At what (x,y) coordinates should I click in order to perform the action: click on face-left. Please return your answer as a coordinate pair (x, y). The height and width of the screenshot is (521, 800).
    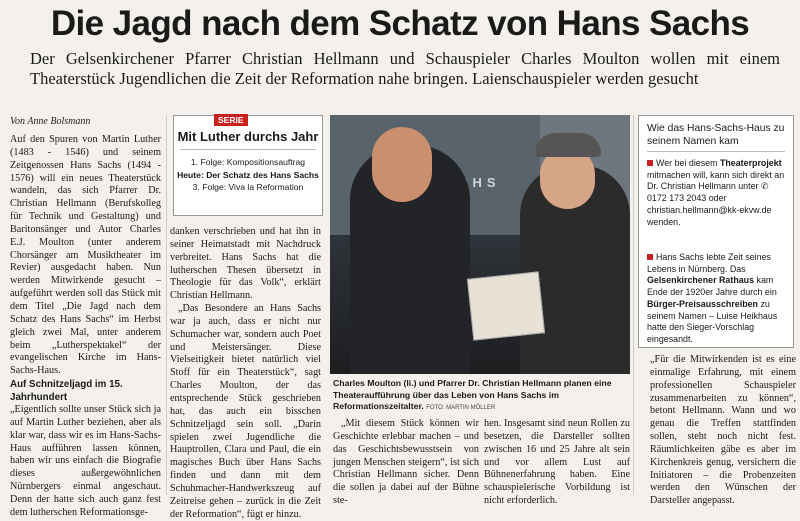
    Looking at the image, I should click on (402, 164).